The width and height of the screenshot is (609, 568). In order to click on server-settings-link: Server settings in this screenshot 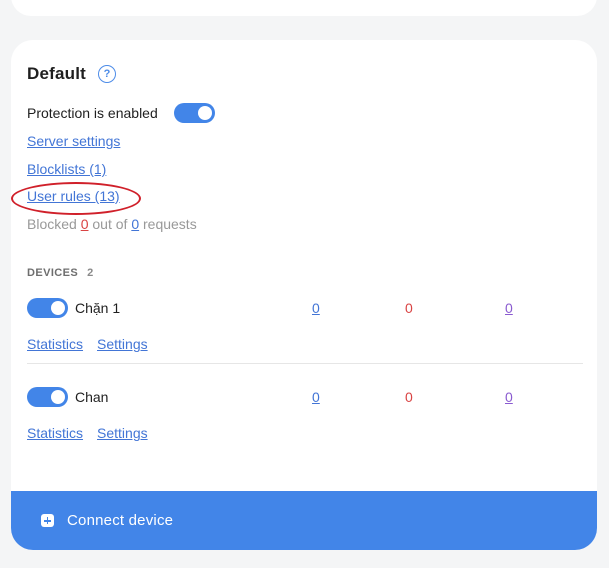, I will do `click(73, 141)`.